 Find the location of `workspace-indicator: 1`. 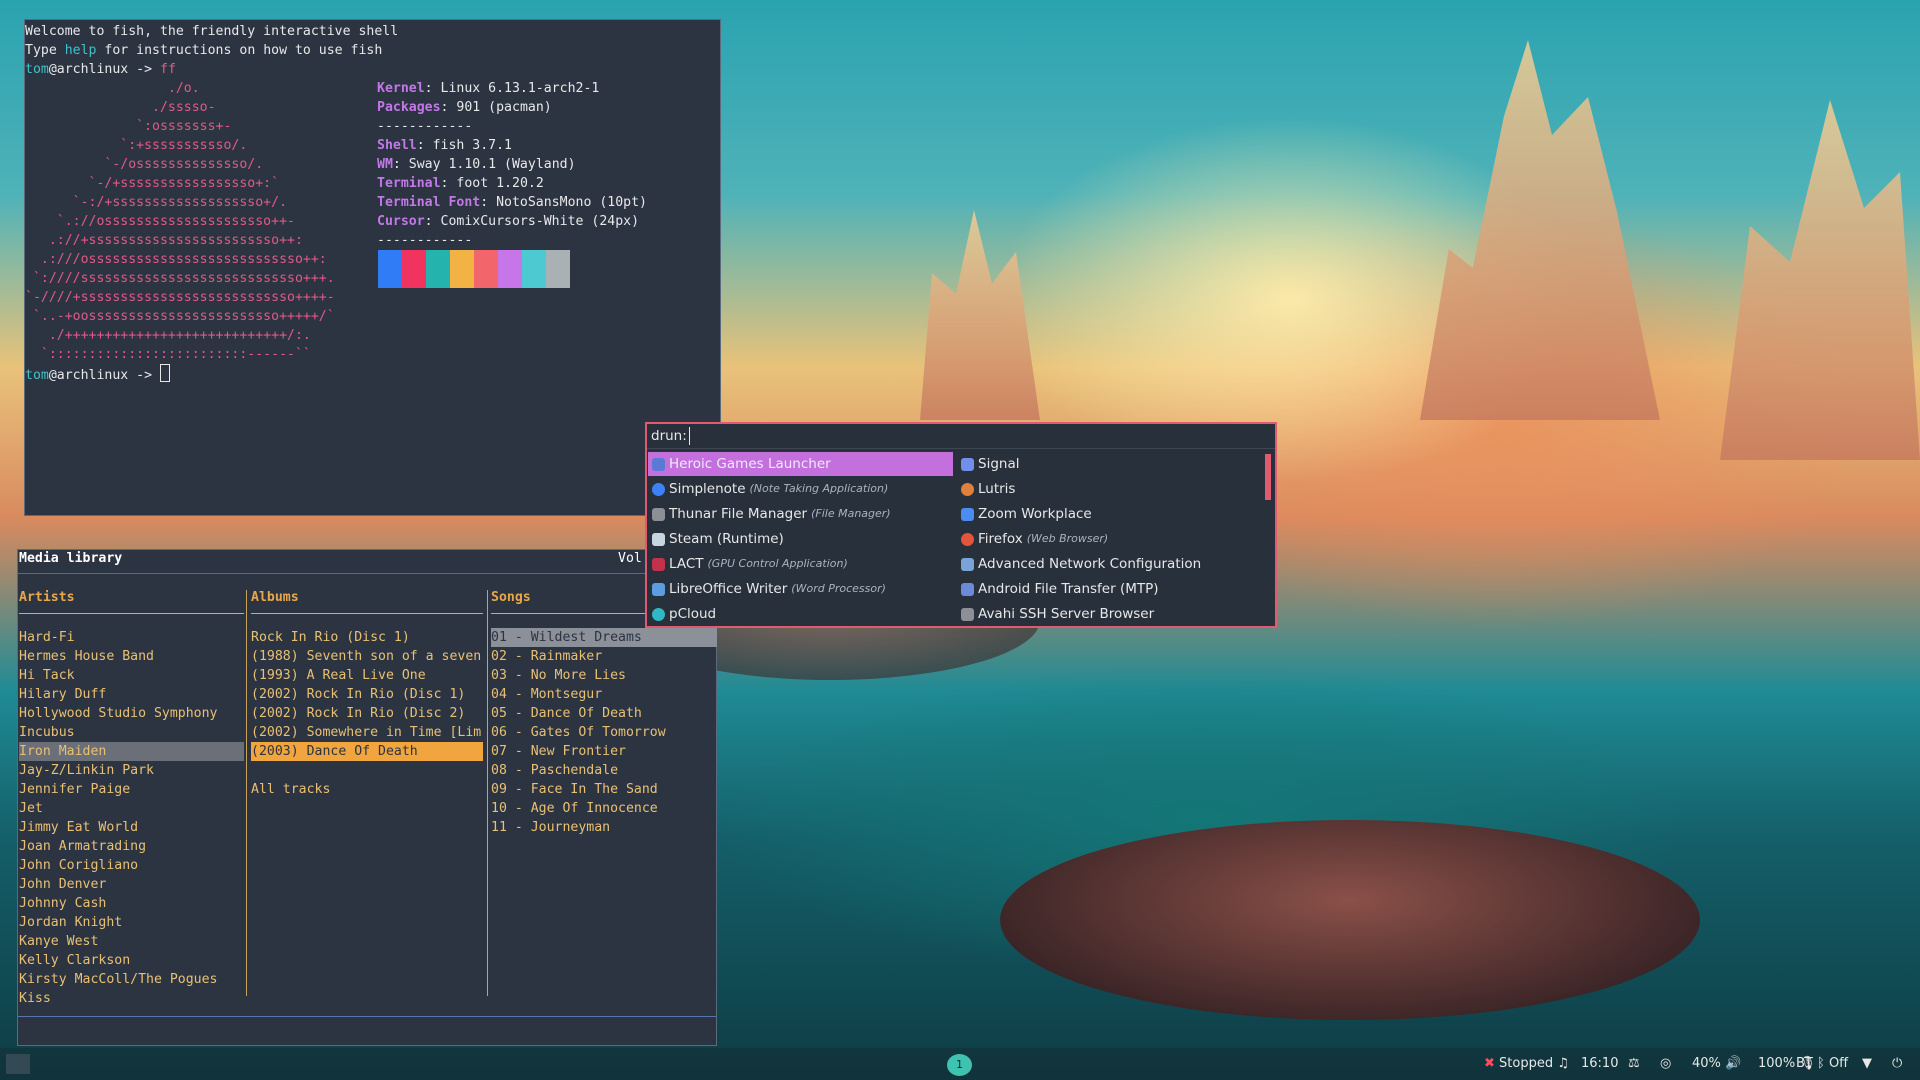

workspace-indicator: 1 is located at coordinates (959, 1065).